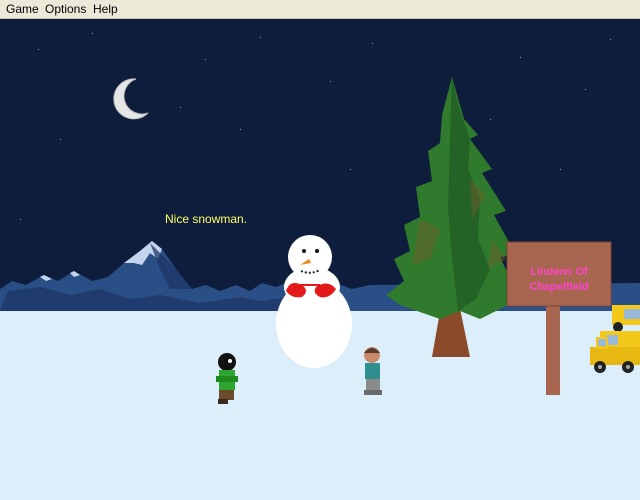  I want to click on menu-help: Help, so click(105, 9).